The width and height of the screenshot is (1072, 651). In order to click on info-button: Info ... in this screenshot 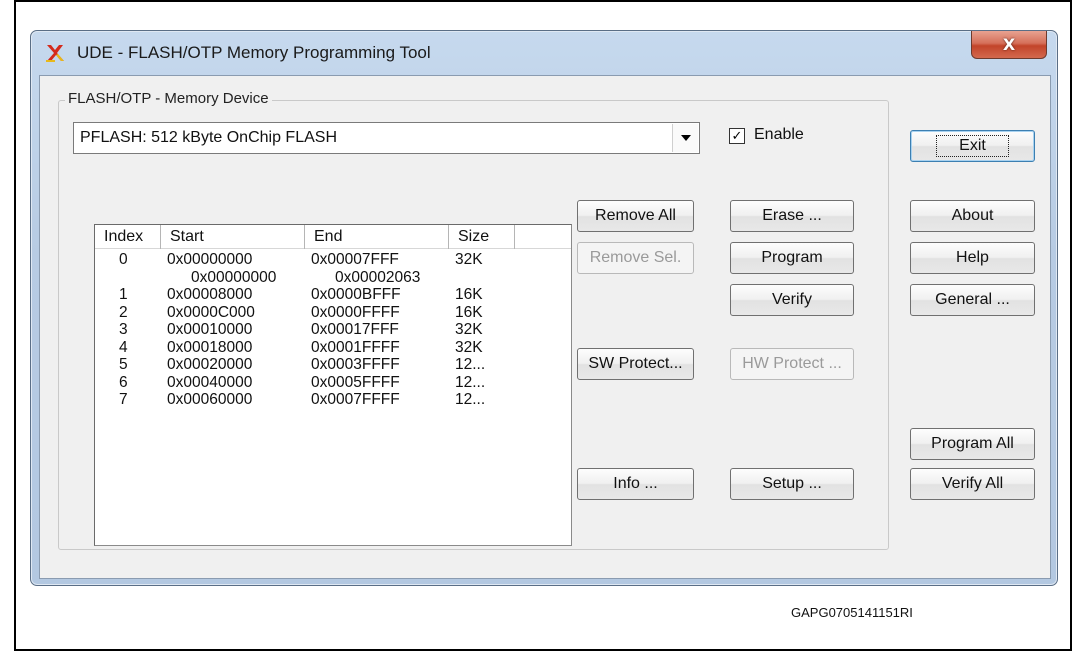, I will do `click(635, 484)`.